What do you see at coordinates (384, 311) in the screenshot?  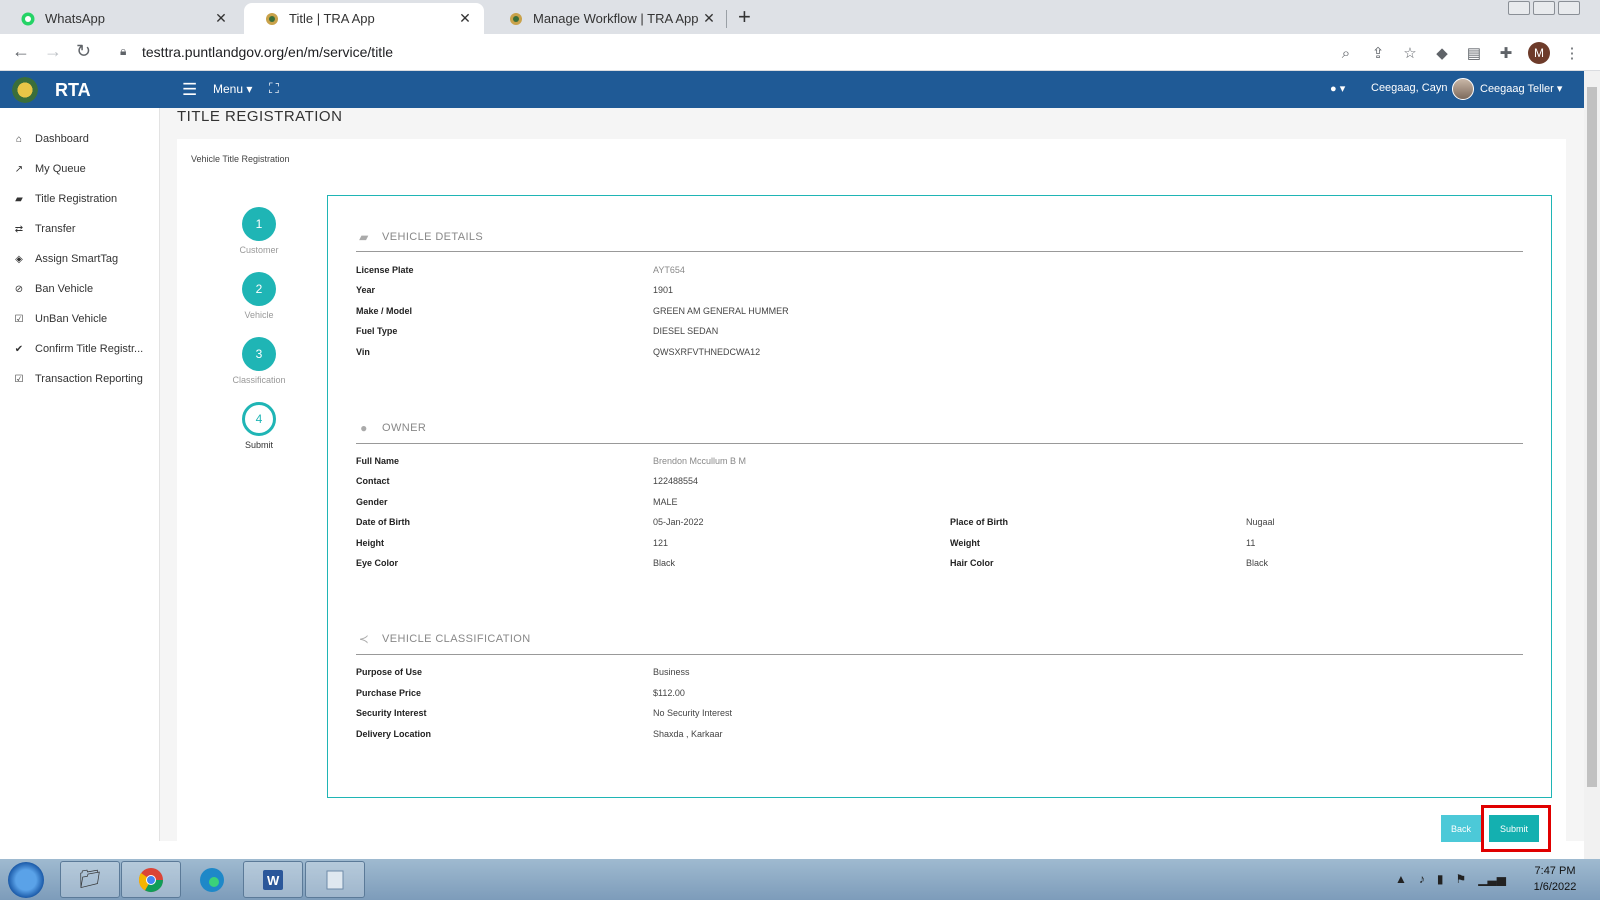 I see `make-model-label: Make / Model` at bounding box center [384, 311].